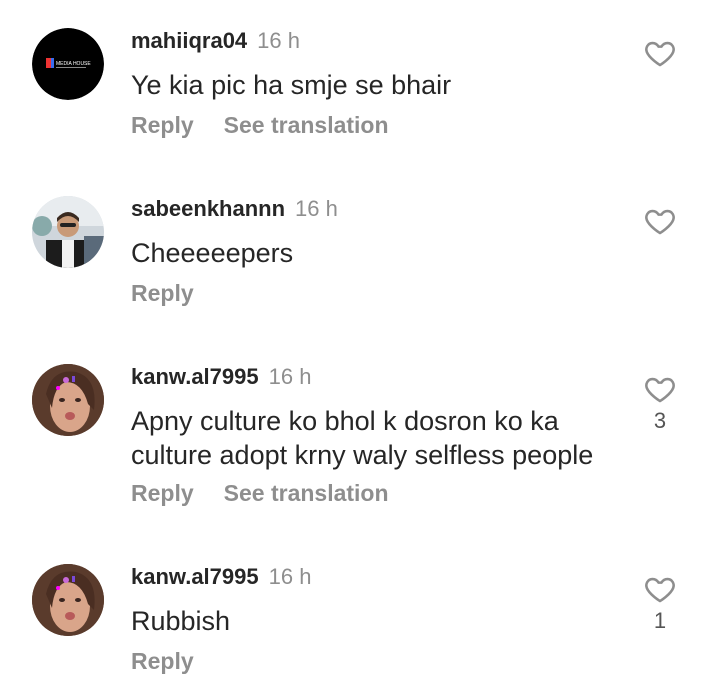 The image size is (720, 699). Describe the element at coordinates (189, 40) in the screenshot. I see `username: mahiiqra04` at that location.